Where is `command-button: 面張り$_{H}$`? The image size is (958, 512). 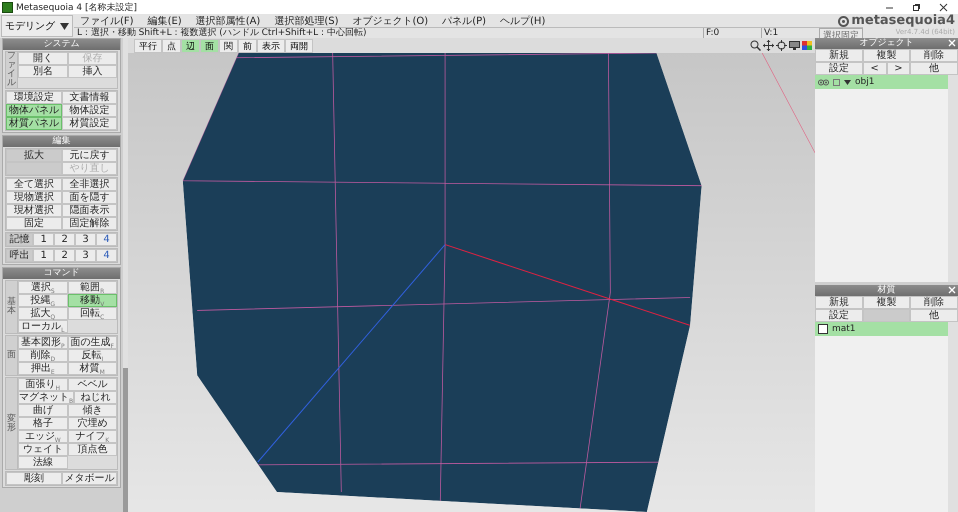 command-button: 面張り$_{H}$ is located at coordinates (43, 384).